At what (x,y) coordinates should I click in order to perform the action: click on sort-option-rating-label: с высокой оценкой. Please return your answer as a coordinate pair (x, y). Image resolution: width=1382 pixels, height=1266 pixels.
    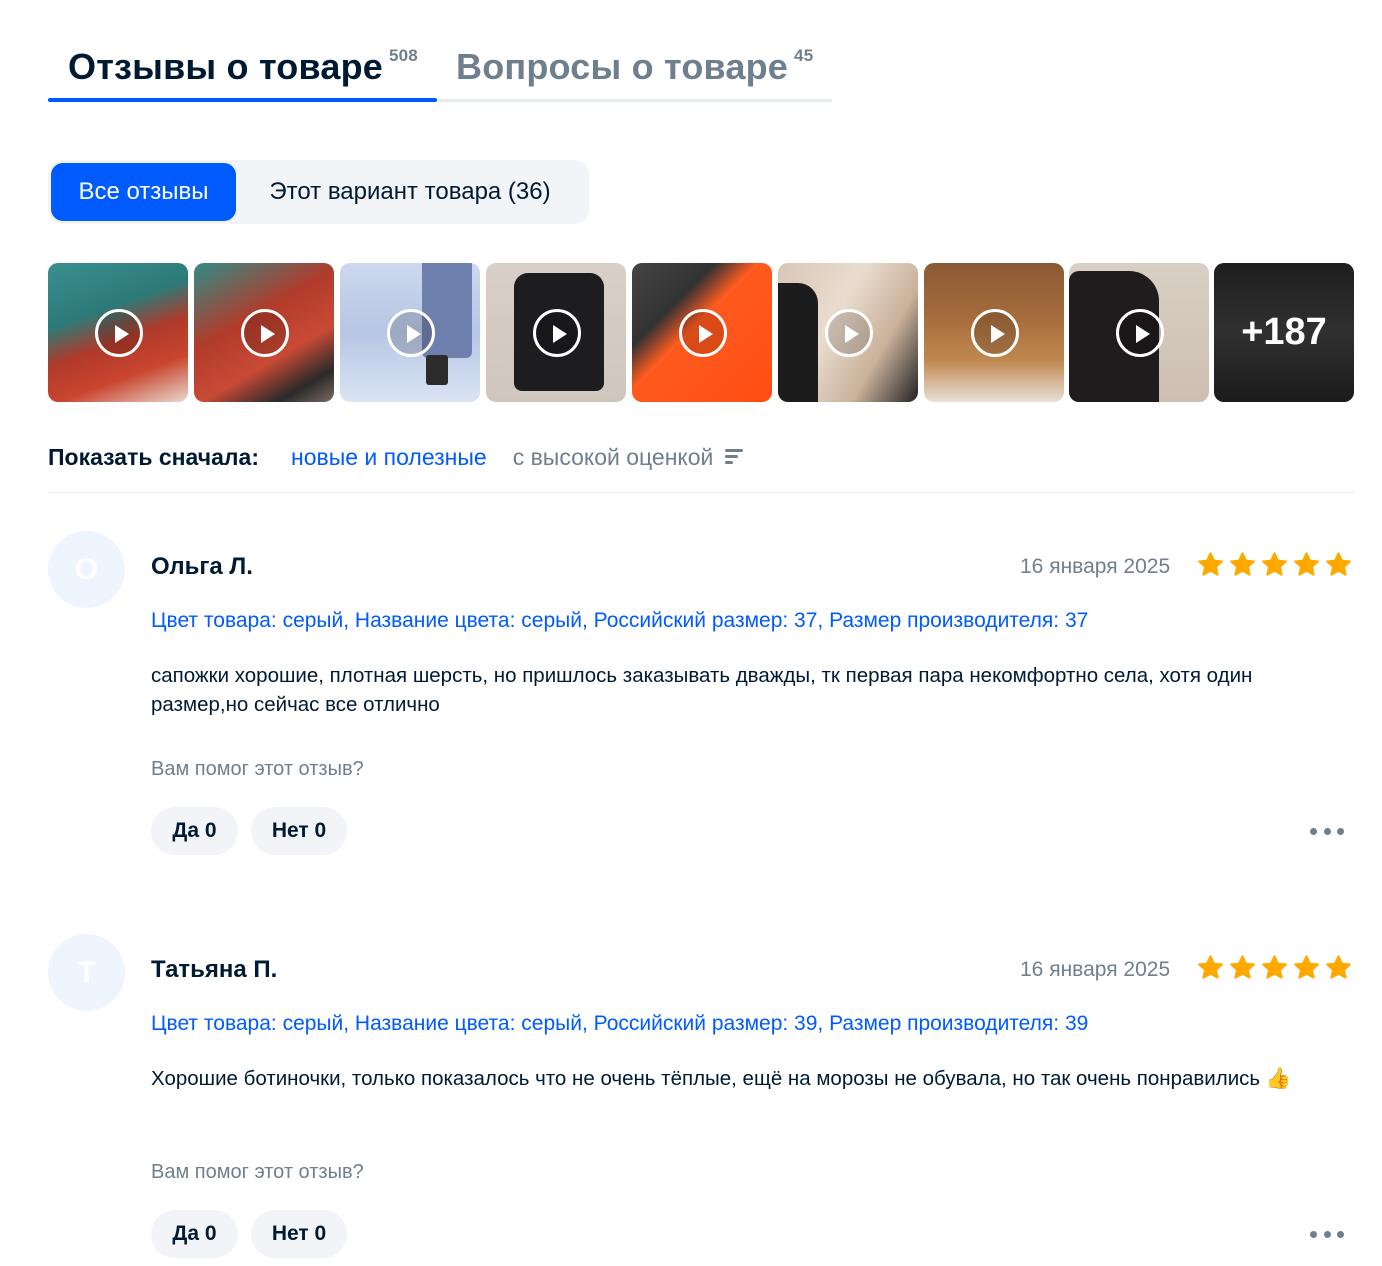
    Looking at the image, I should click on (613, 456).